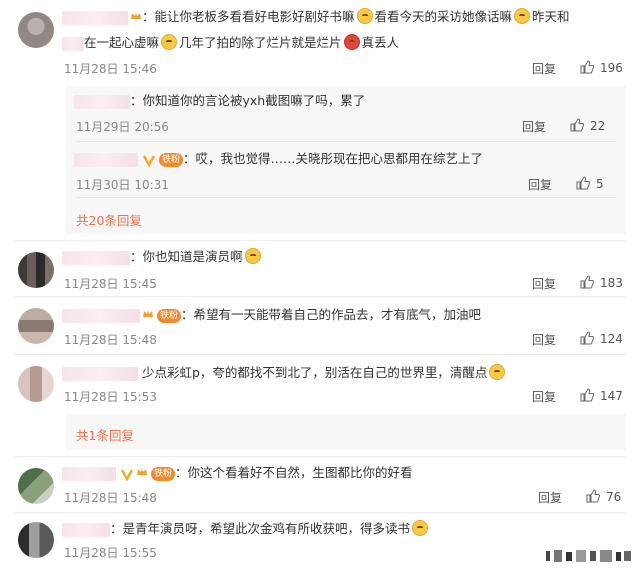 This screenshot has height=568, width=640. What do you see at coordinates (588, 556) in the screenshot?
I see `watermark` at bounding box center [588, 556].